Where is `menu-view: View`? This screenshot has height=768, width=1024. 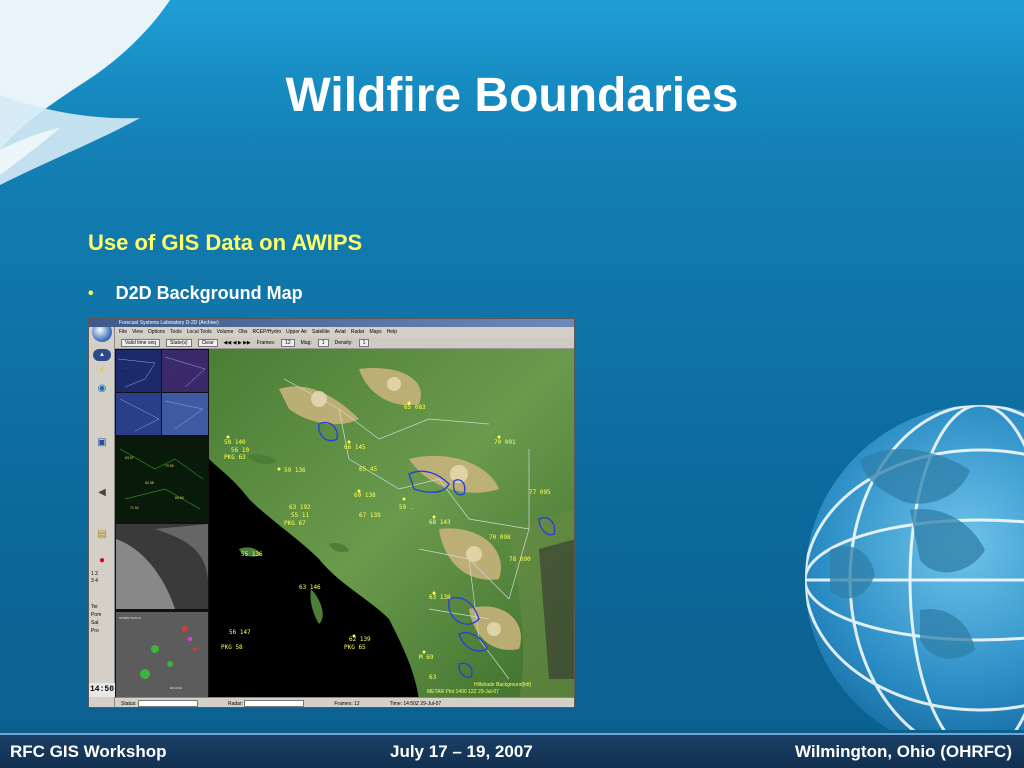
menu-view: View is located at coordinates (137, 332).